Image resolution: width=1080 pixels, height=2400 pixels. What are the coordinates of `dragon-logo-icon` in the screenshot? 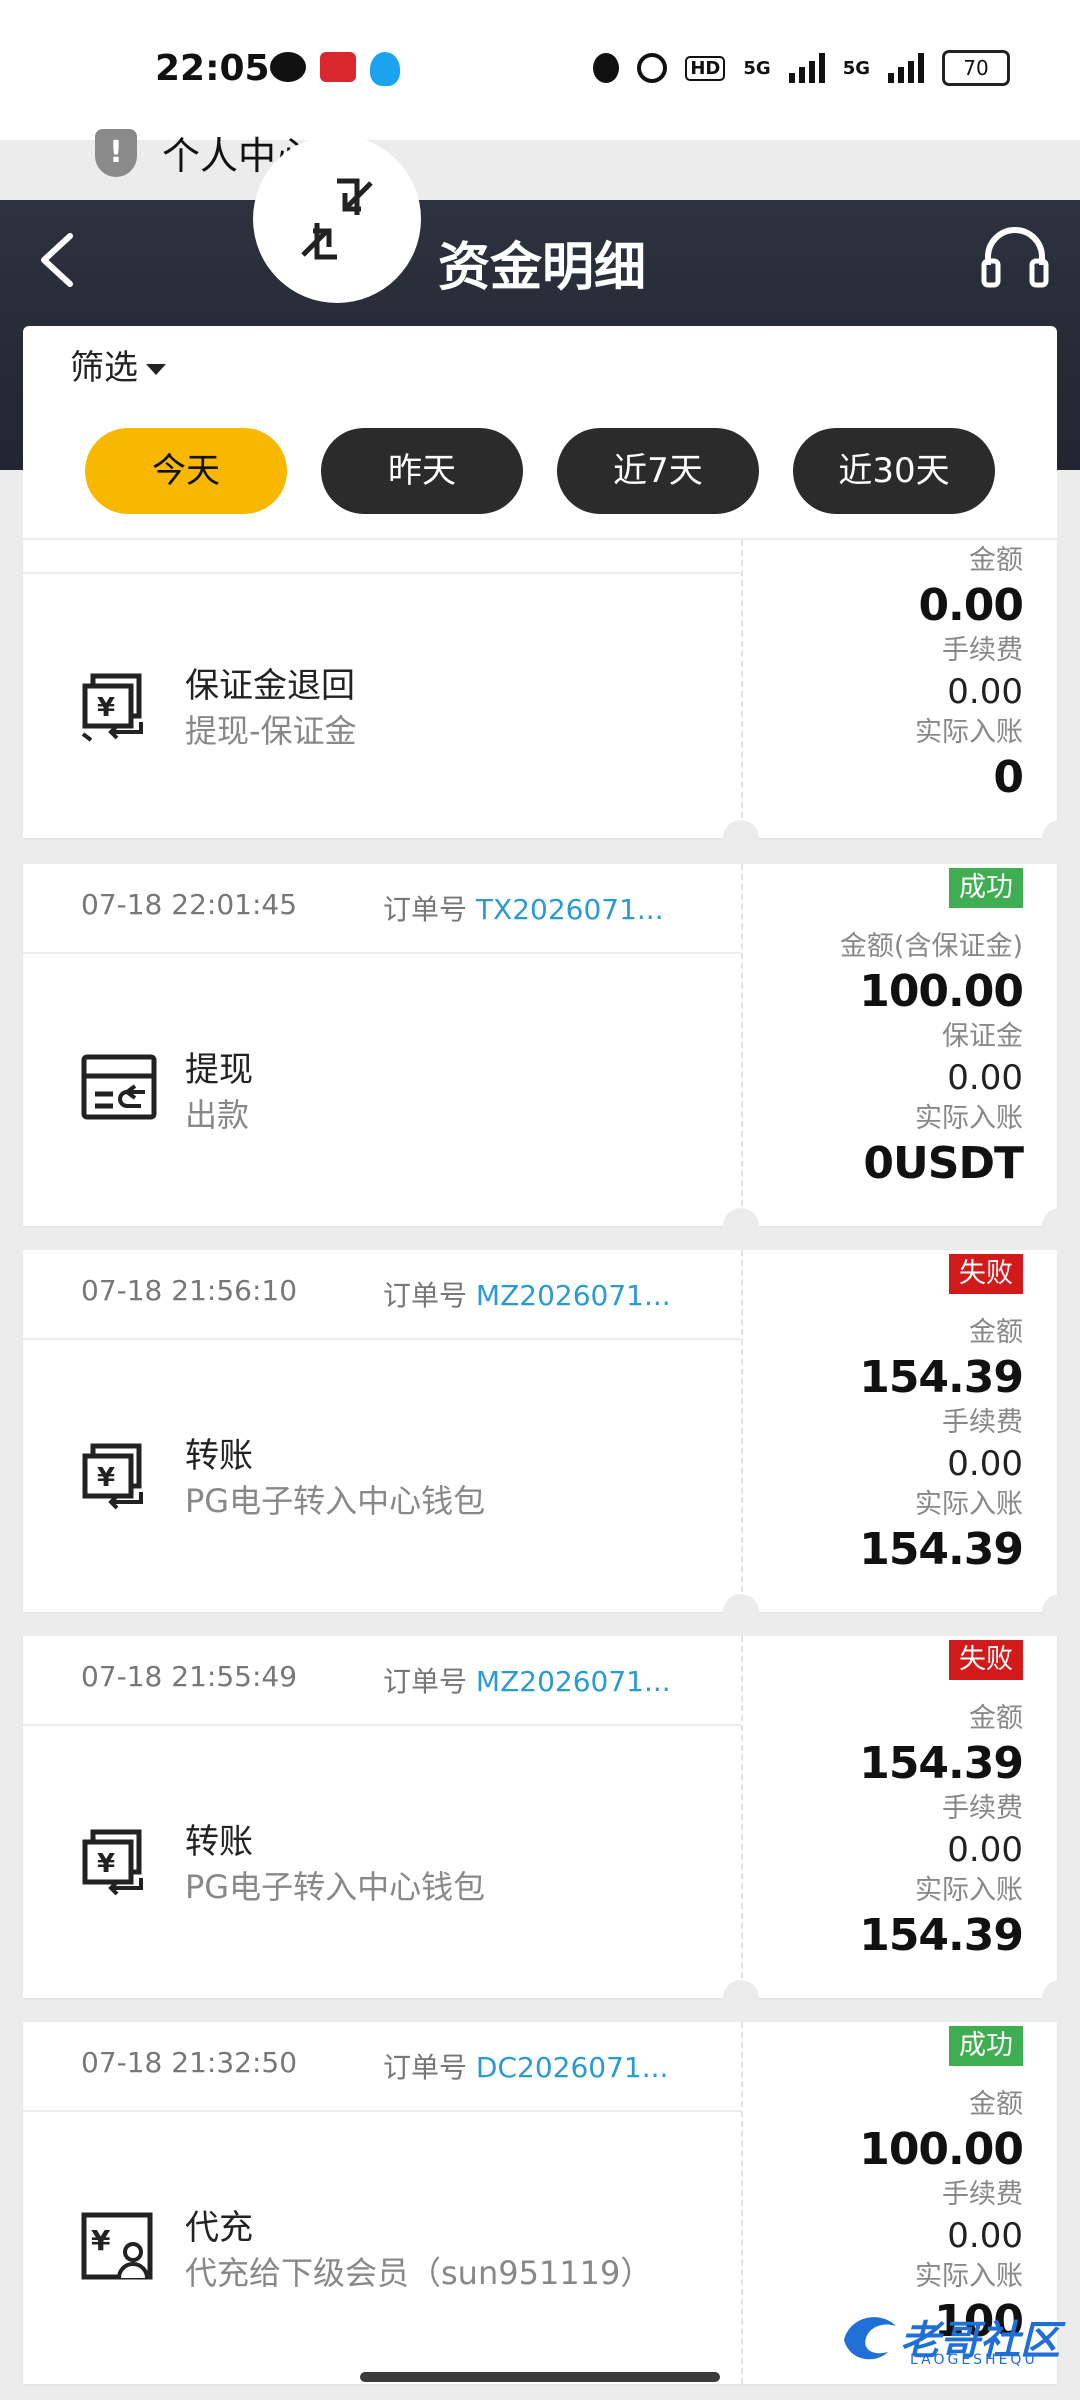 It's located at (870, 2338).